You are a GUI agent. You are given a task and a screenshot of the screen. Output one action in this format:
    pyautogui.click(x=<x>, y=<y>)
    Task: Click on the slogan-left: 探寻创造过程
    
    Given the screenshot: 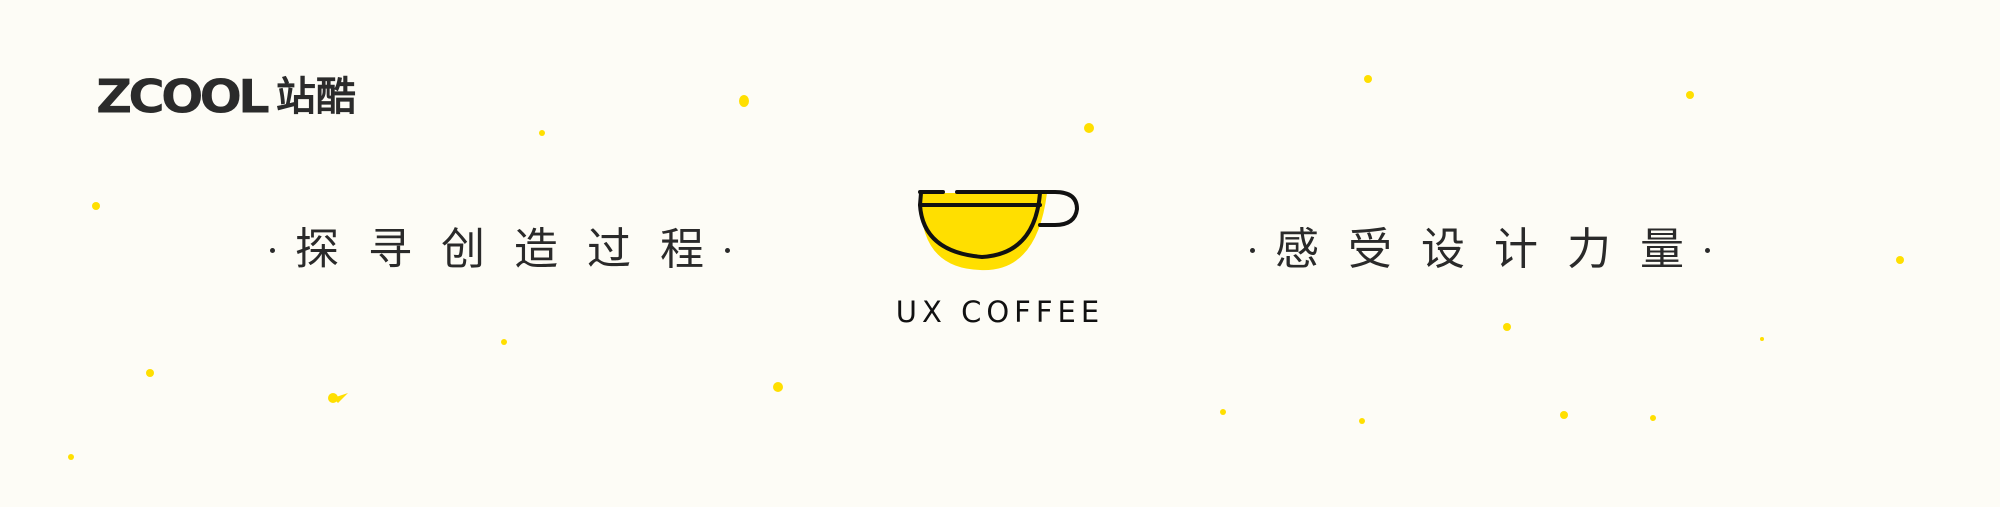 What is the action you would take?
    pyautogui.click(x=500, y=250)
    